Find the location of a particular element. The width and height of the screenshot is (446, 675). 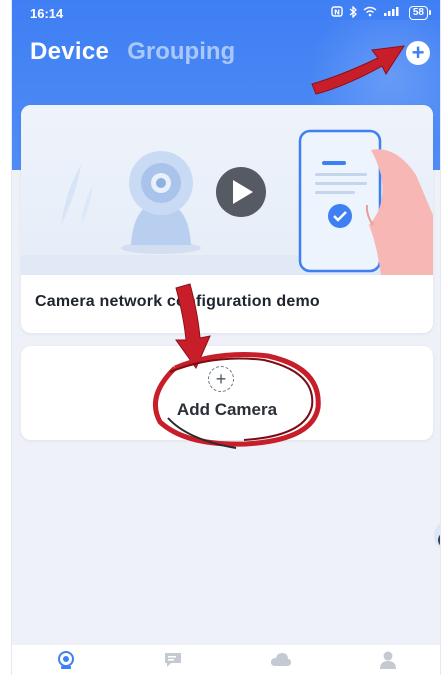

checkmark-icon is located at coordinates (340, 216).